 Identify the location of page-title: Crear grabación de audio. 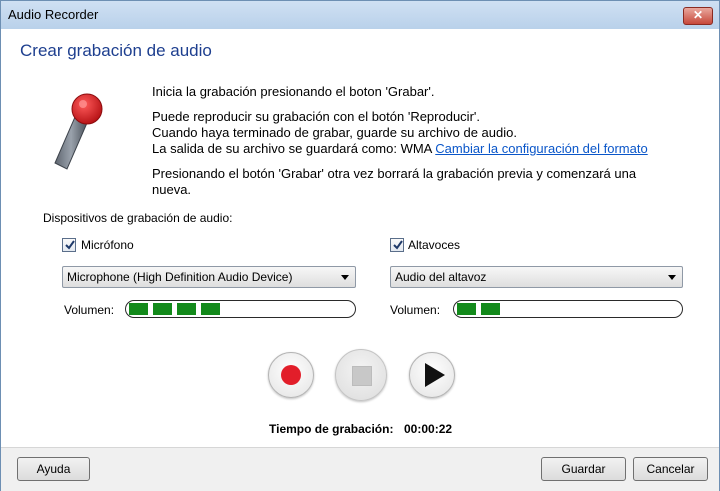
(116, 50).